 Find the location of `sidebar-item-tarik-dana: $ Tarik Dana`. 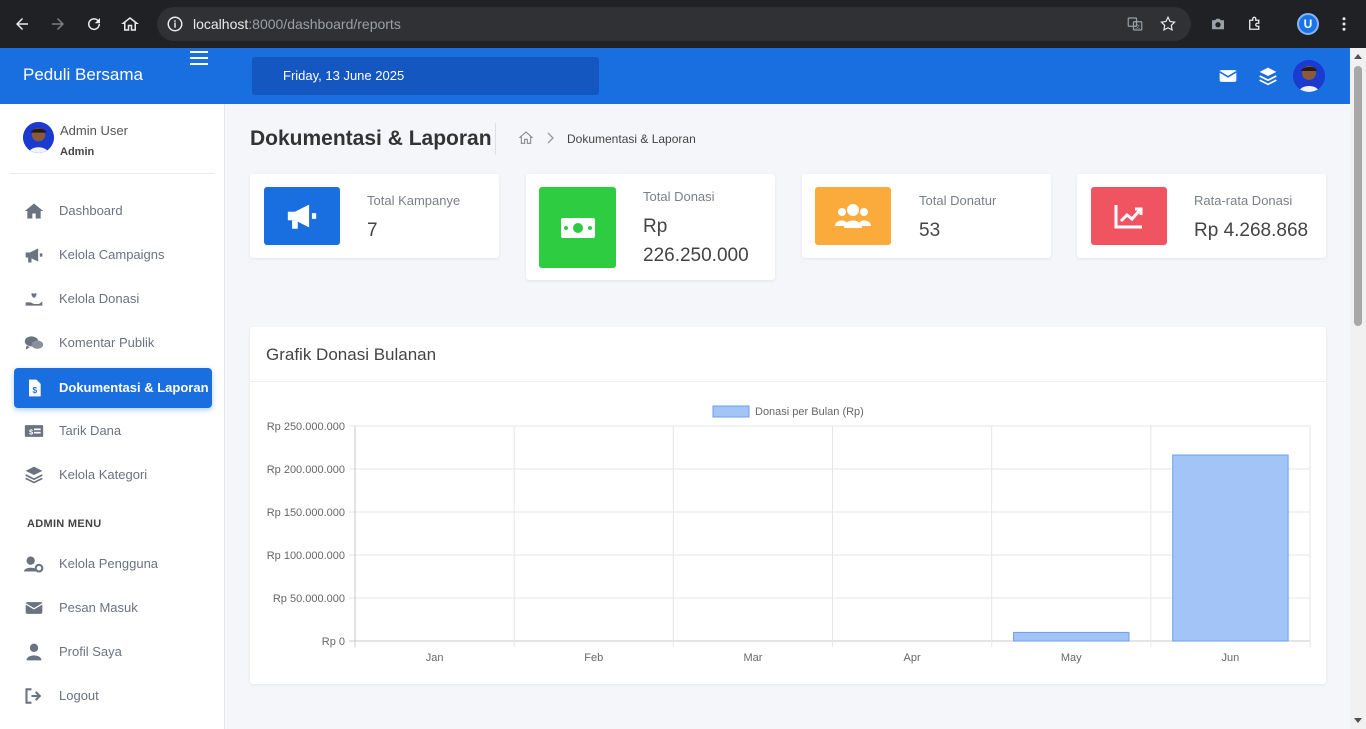

sidebar-item-tarik-dana: $ Tarik Dana is located at coordinates (113, 431).